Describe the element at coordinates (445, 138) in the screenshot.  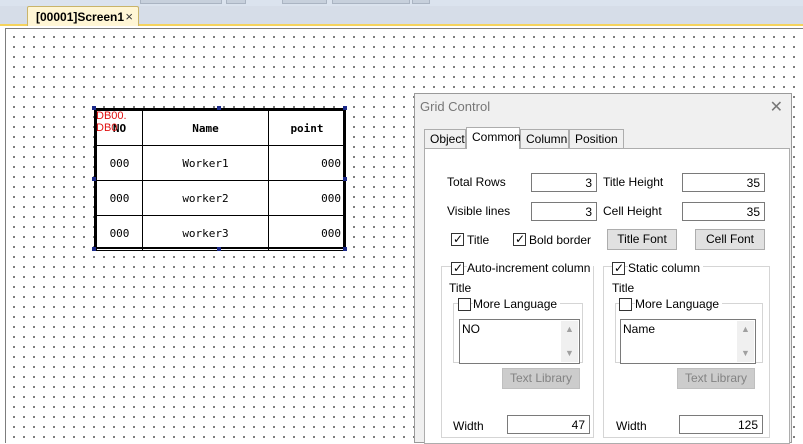
I see `tab-object: Object` at that location.